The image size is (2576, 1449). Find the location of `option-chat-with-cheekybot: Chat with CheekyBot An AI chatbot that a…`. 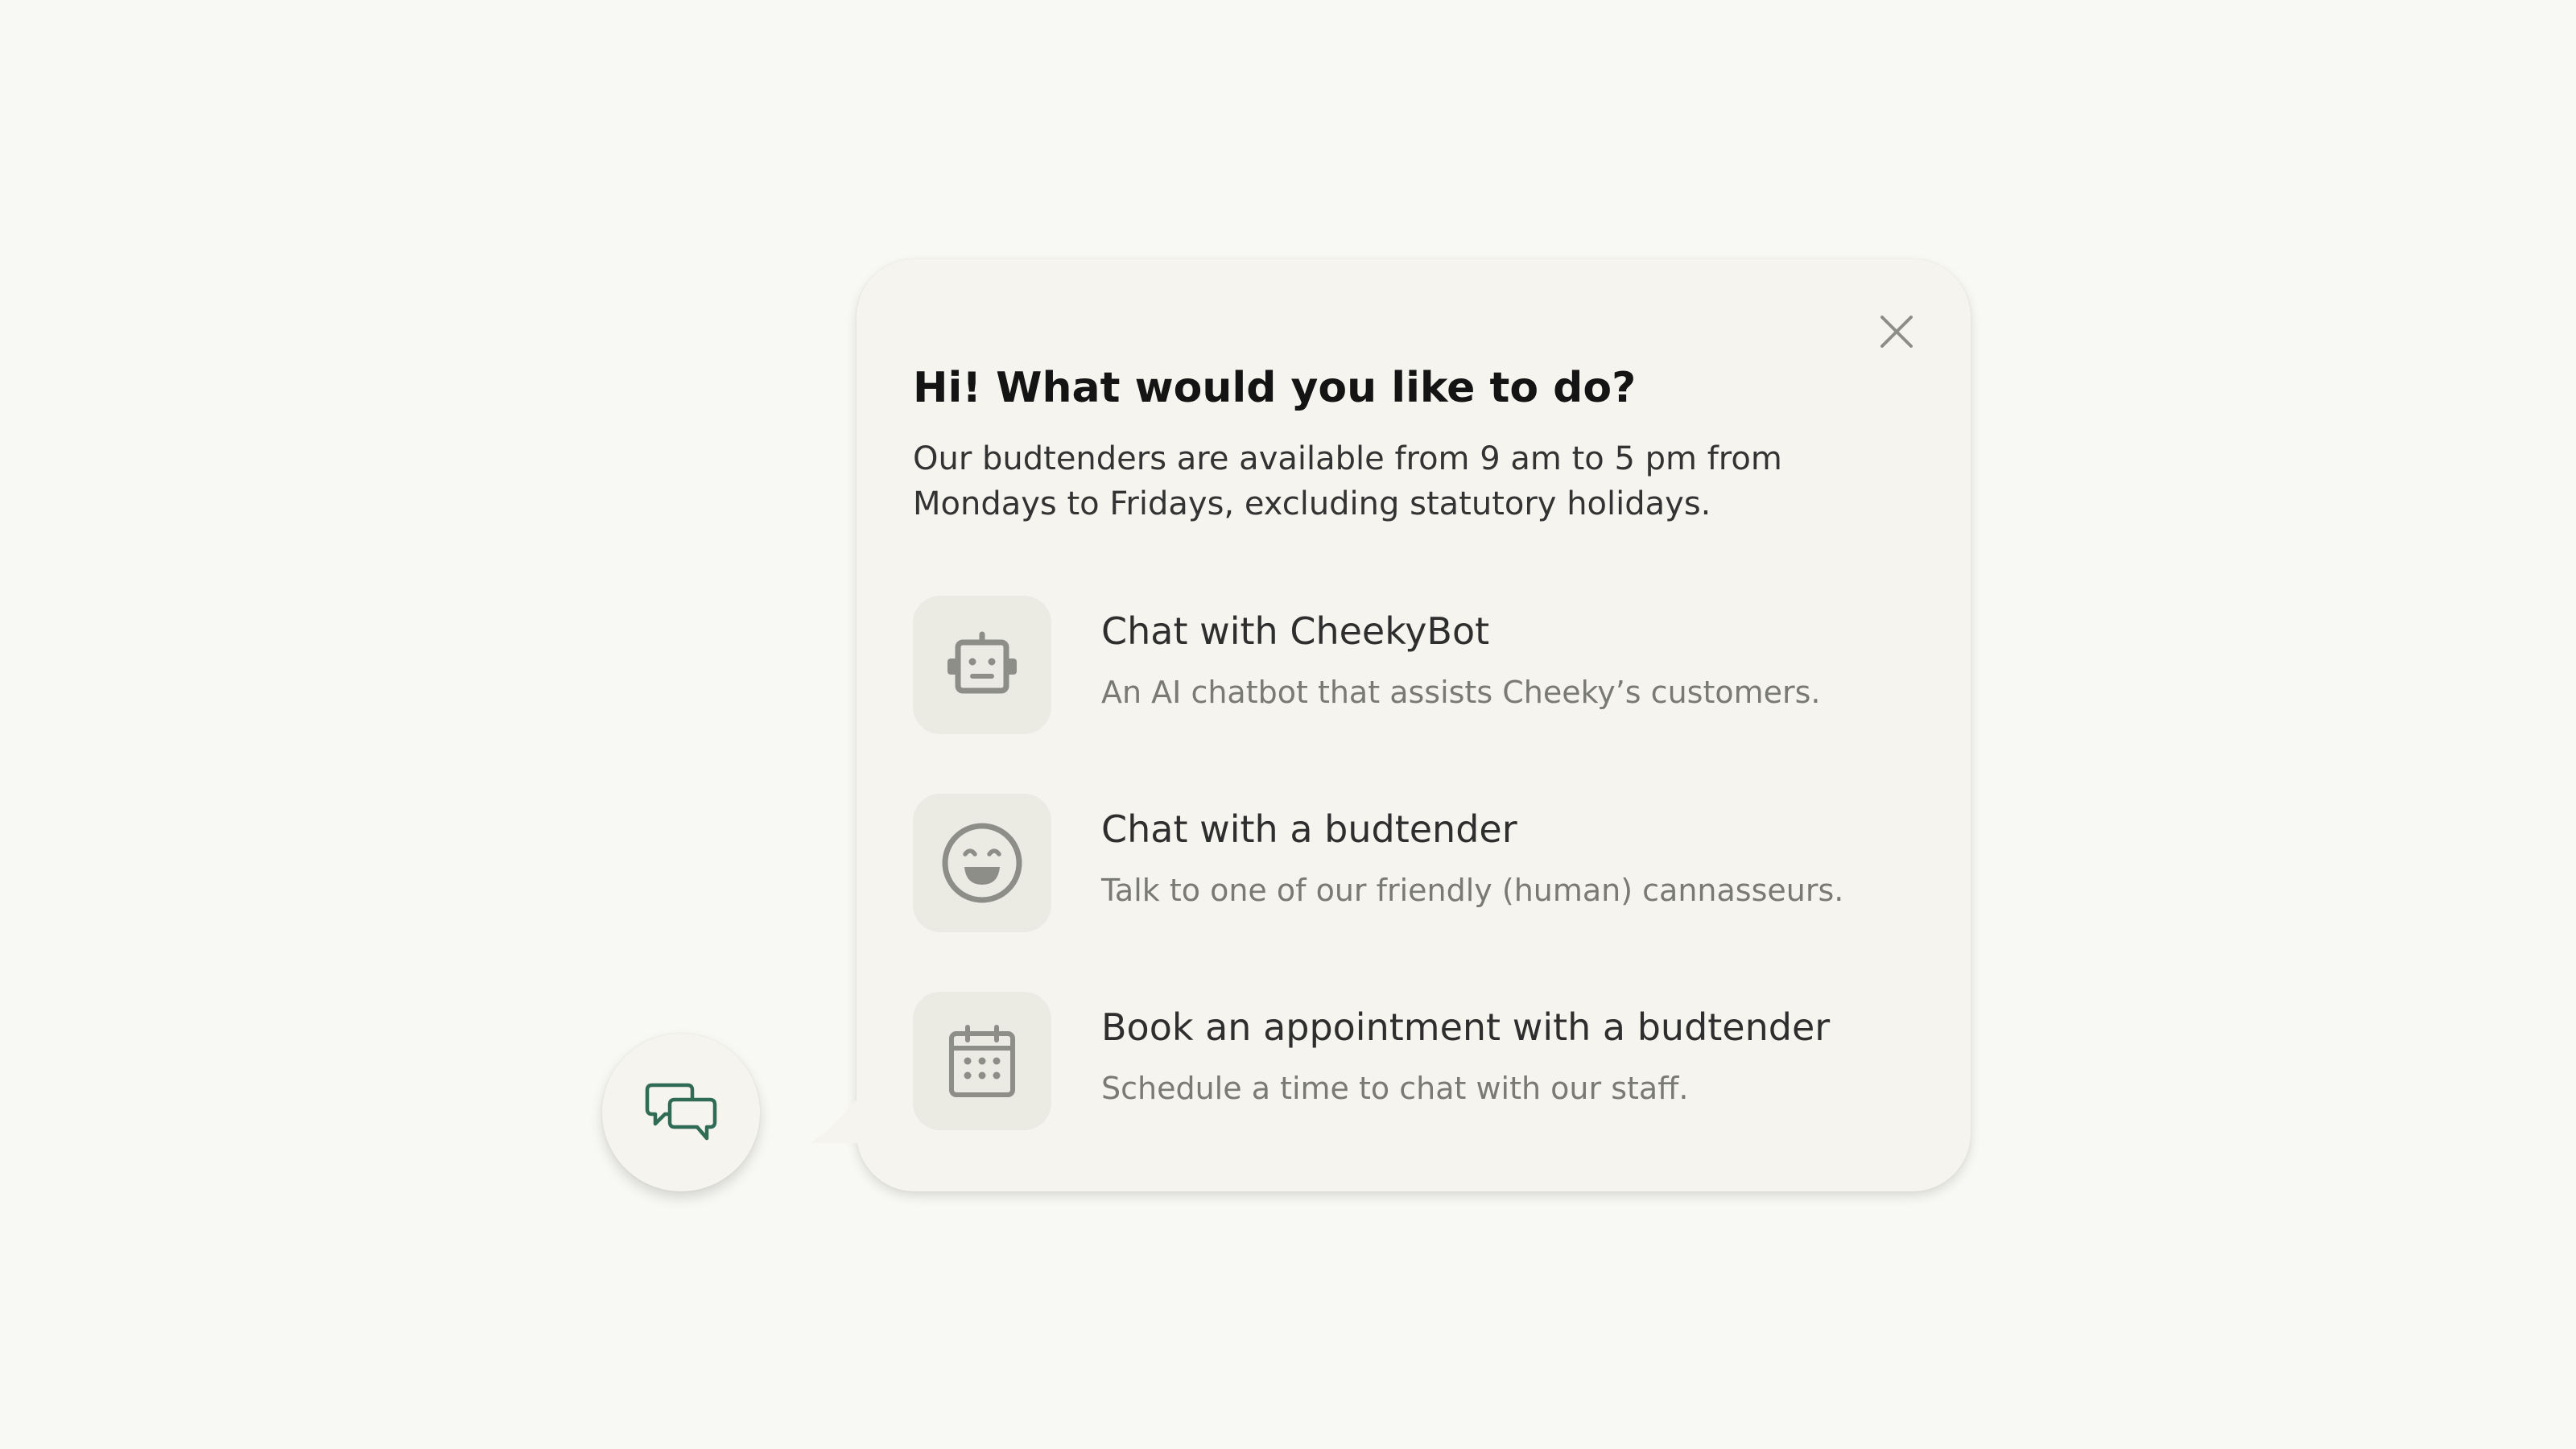

option-chat-with-cheekybot: Chat with CheekyBot An AI chatbot that a… is located at coordinates (1416, 665).